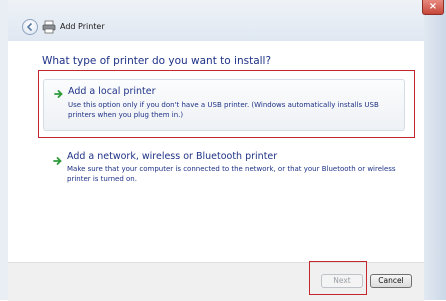  Describe the element at coordinates (57, 161) in the screenshot. I see `green-arrow-icon` at that location.